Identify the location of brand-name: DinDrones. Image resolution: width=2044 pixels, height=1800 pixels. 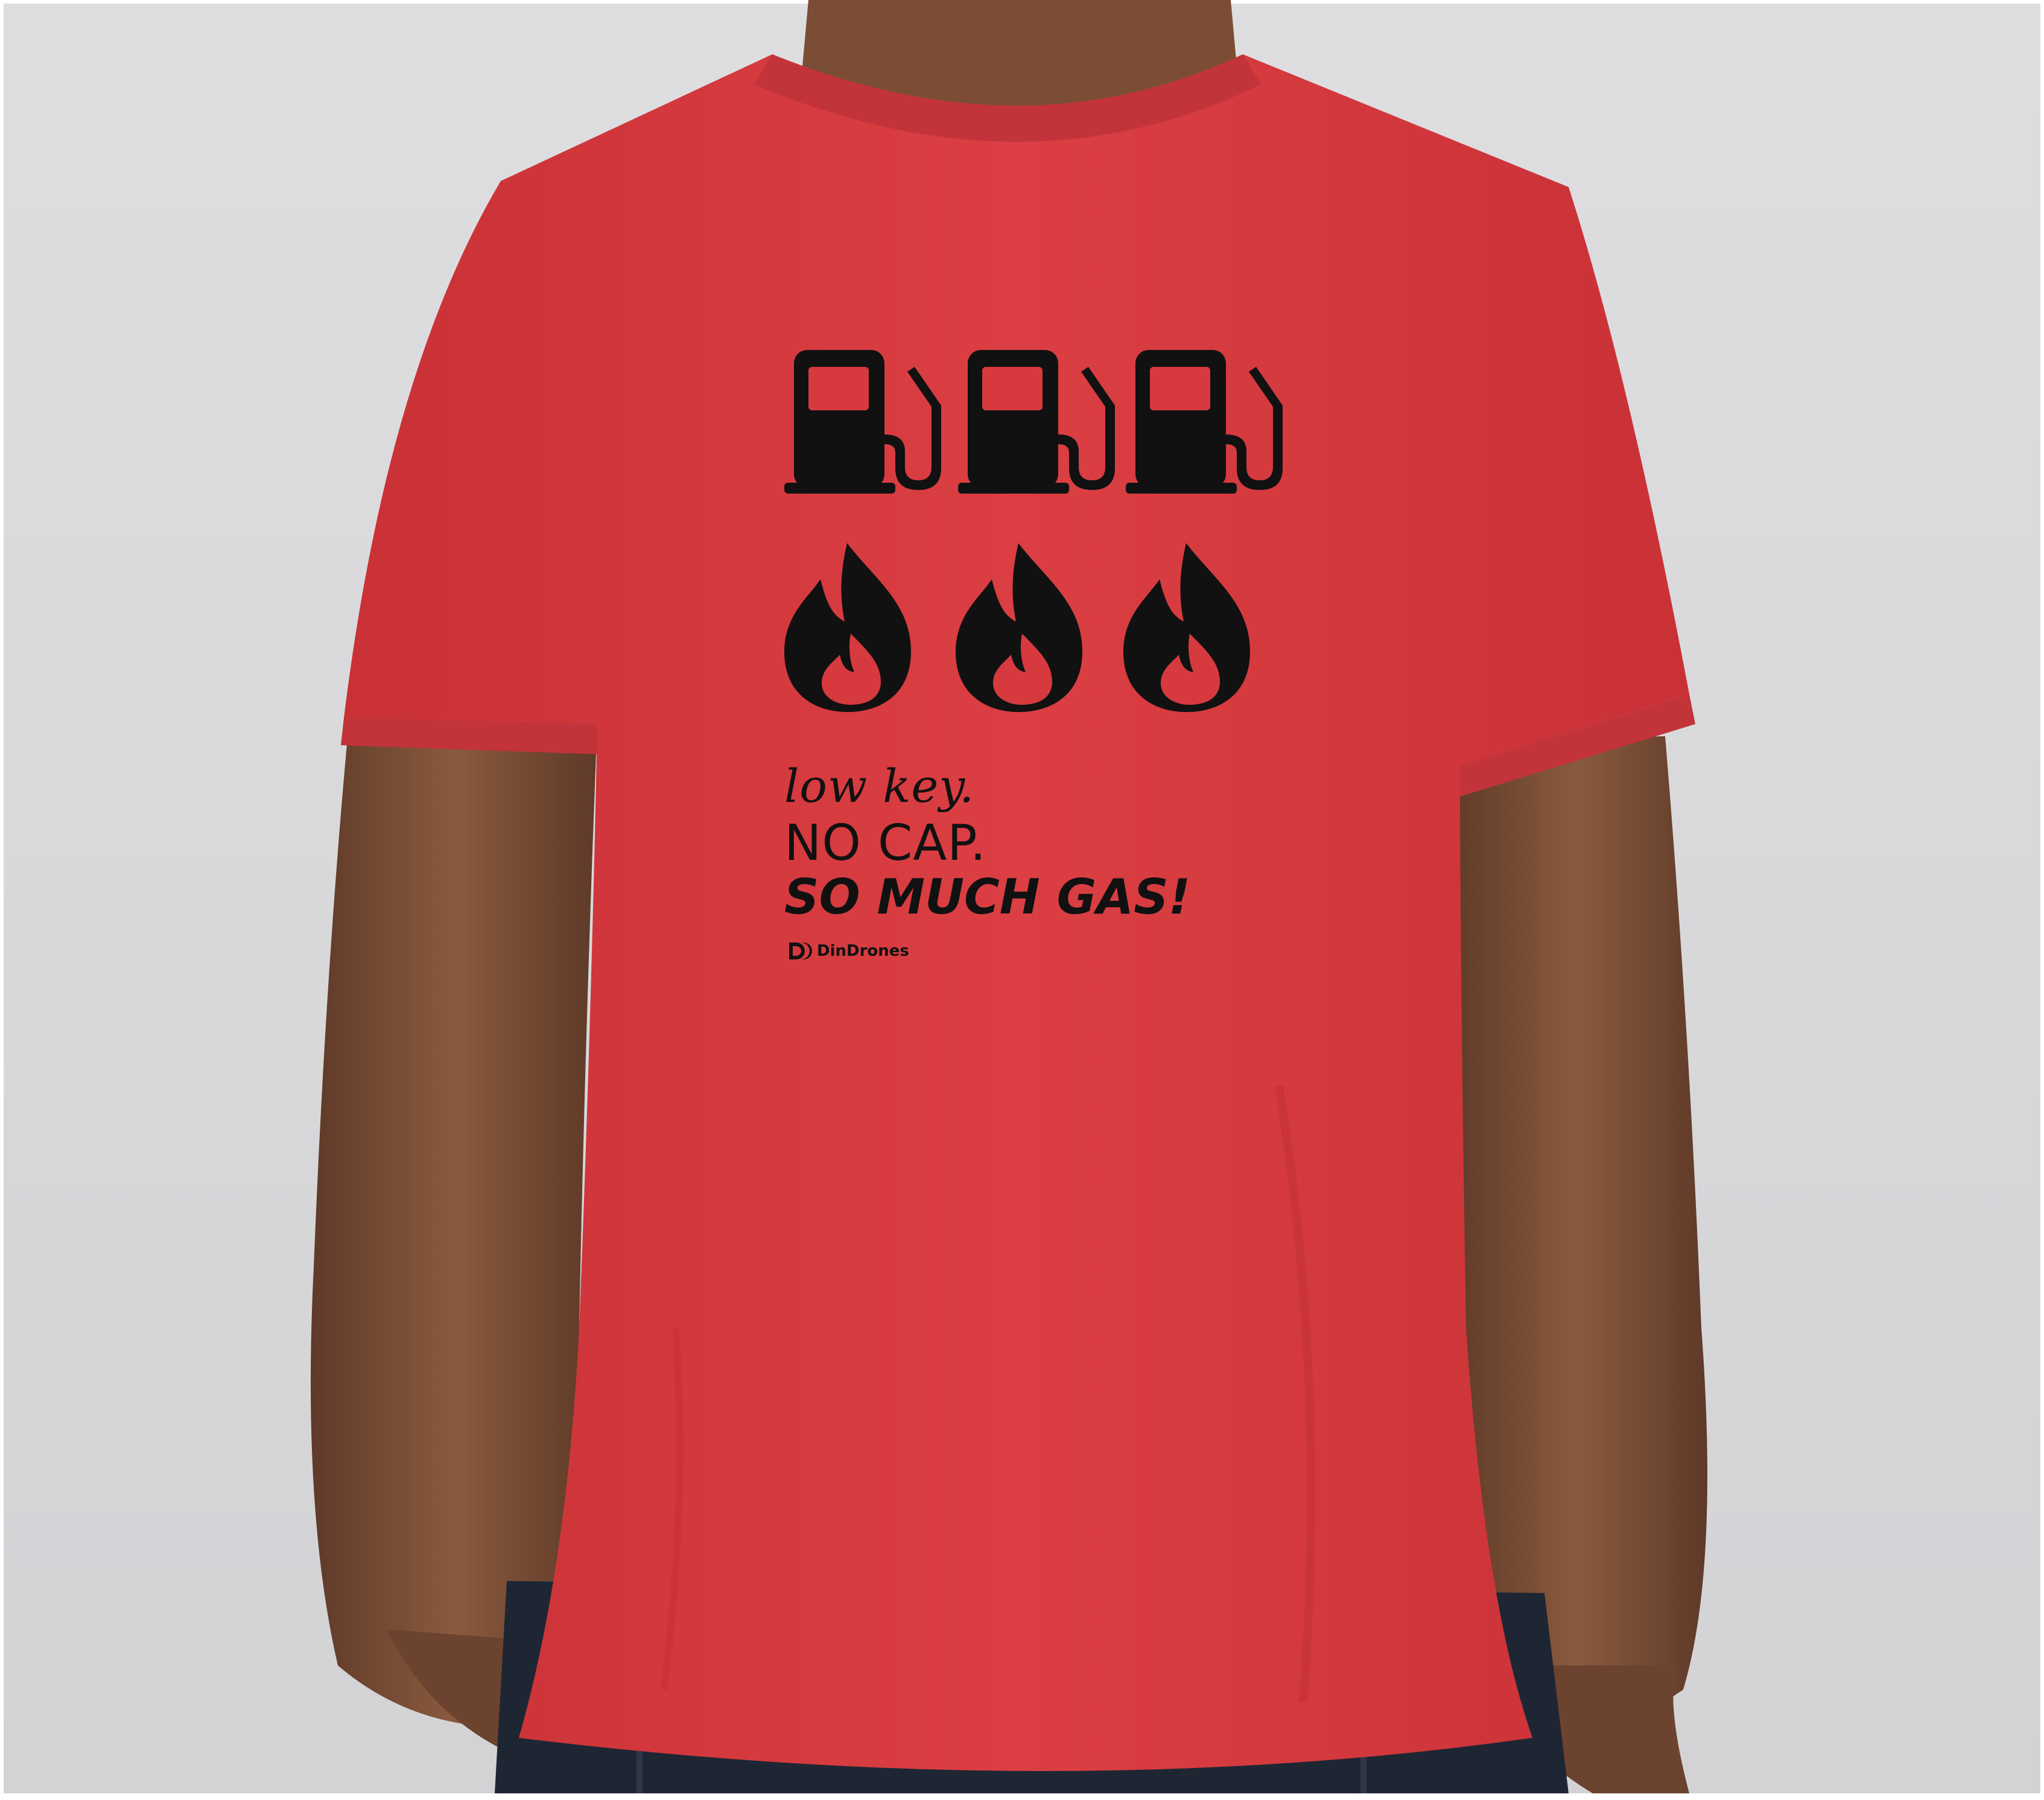
(863, 951).